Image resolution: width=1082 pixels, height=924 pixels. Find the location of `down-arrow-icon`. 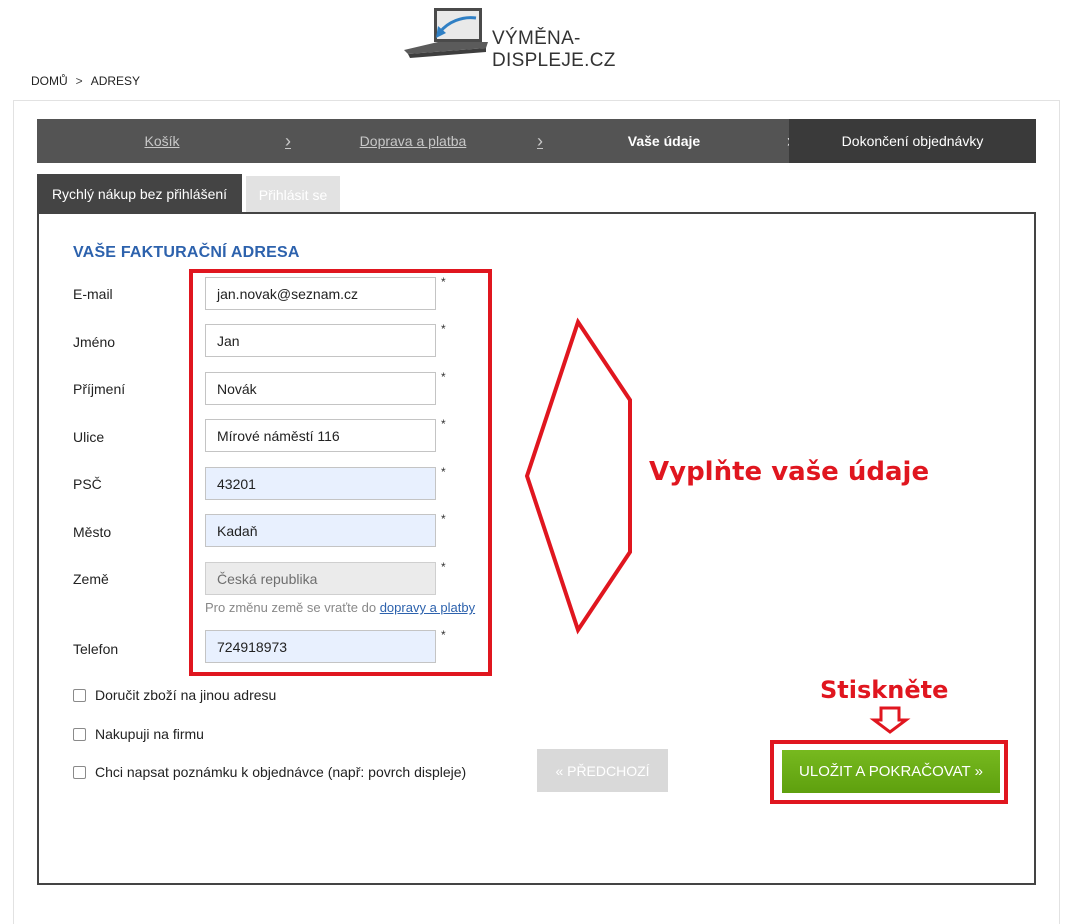

down-arrow-icon is located at coordinates (890, 720).